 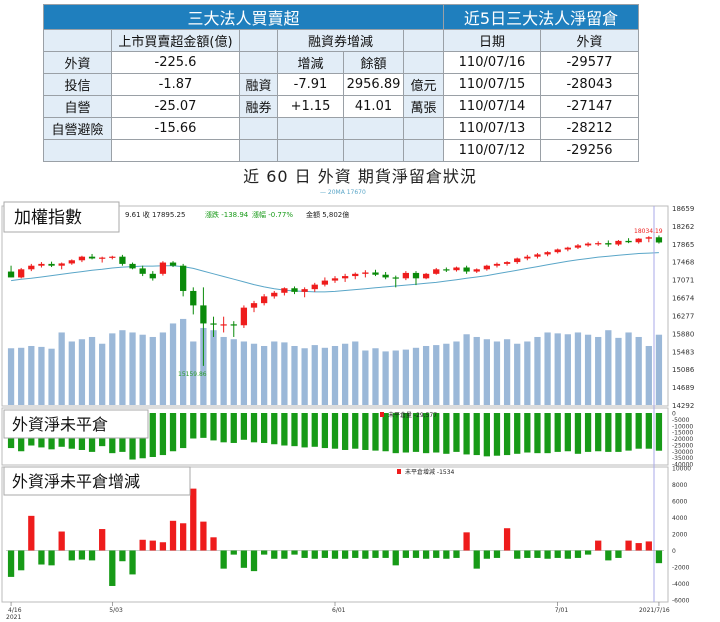 What do you see at coordinates (175, 106) in the screenshot?
I see `row-value: -25.07` at bounding box center [175, 106].